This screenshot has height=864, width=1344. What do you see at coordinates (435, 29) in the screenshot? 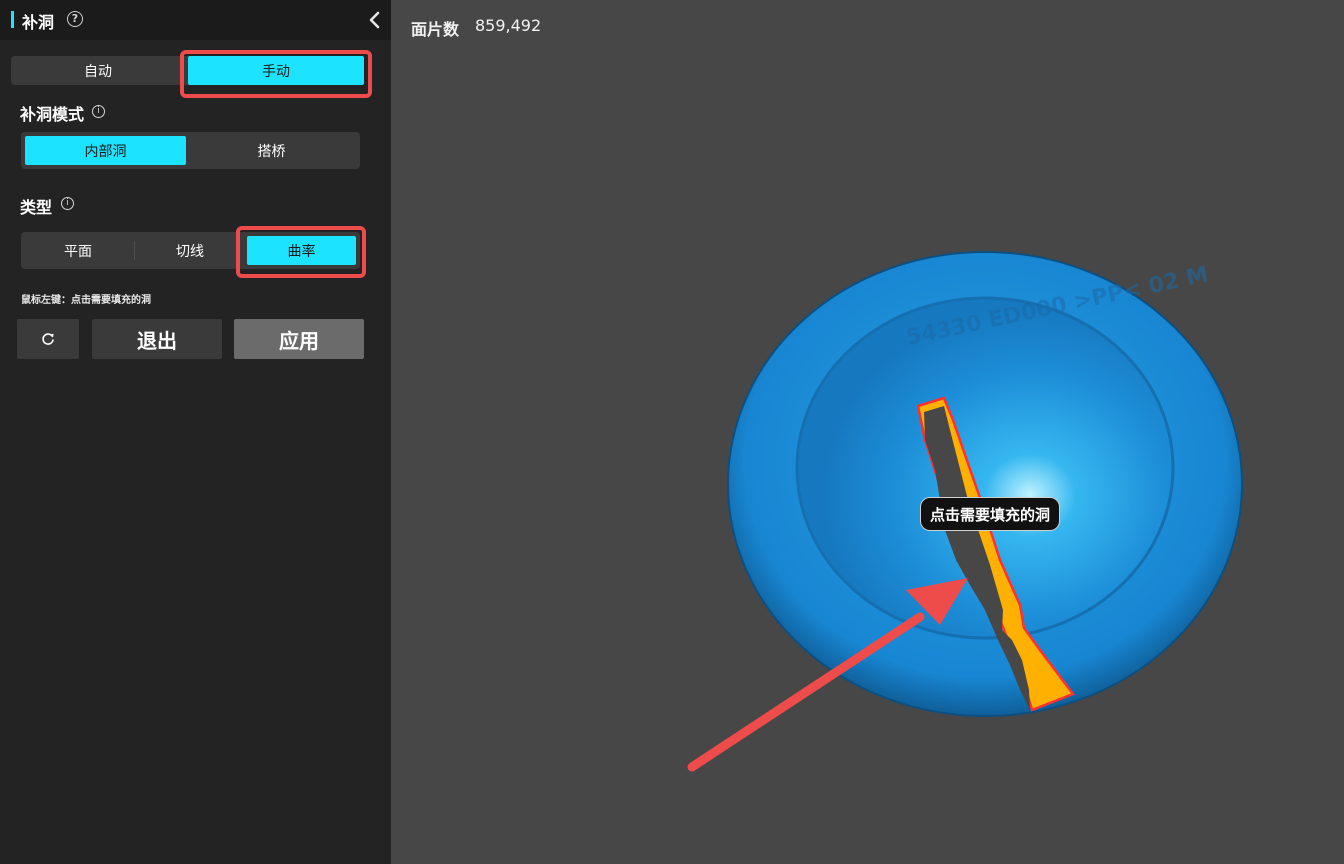
I see `face-count-label: 面片数` at bounding box center [435, 29].